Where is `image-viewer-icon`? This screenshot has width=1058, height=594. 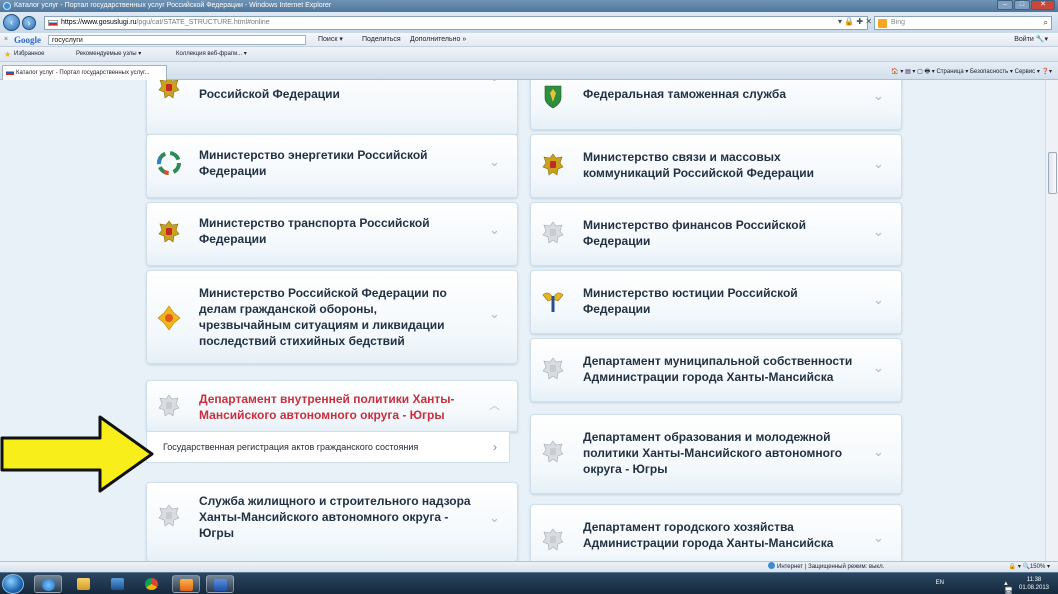
image-viewer-icon is located at coordinates (186, 585).